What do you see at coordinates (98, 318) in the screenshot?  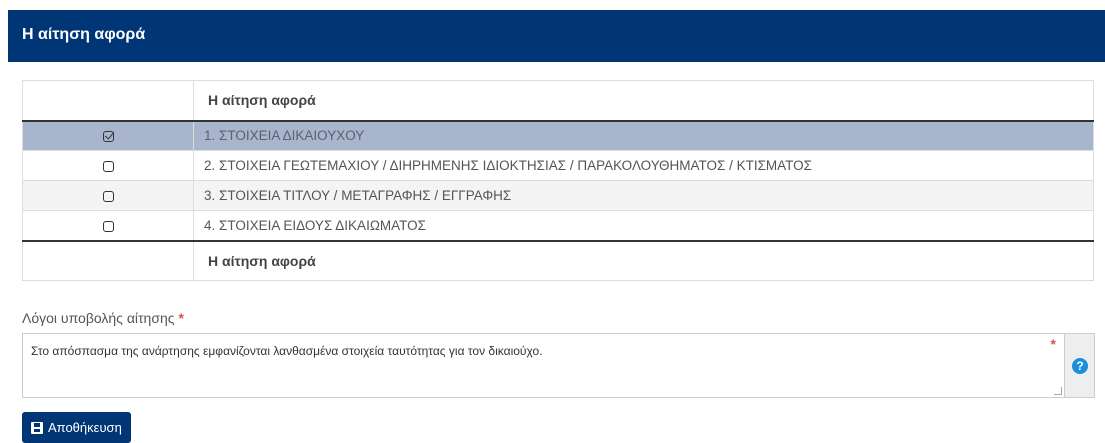 I see `reasons-label-text: Λόγοι υποβολής αίτησης` at bounding box center [98, 318].